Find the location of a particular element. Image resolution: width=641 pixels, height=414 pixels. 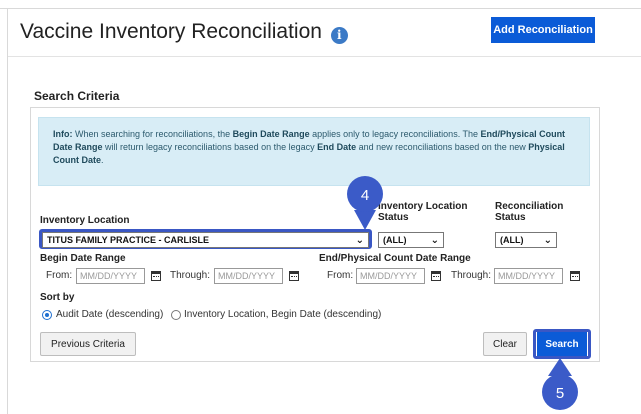

begin-from-label: From: is located at coordinates (59, 275).